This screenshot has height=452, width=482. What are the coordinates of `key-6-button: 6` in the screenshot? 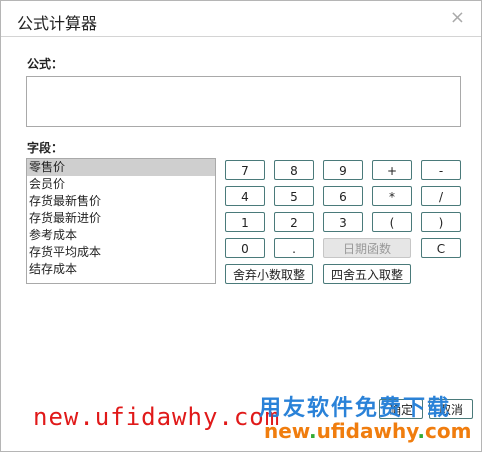 It's located at (343, 196).